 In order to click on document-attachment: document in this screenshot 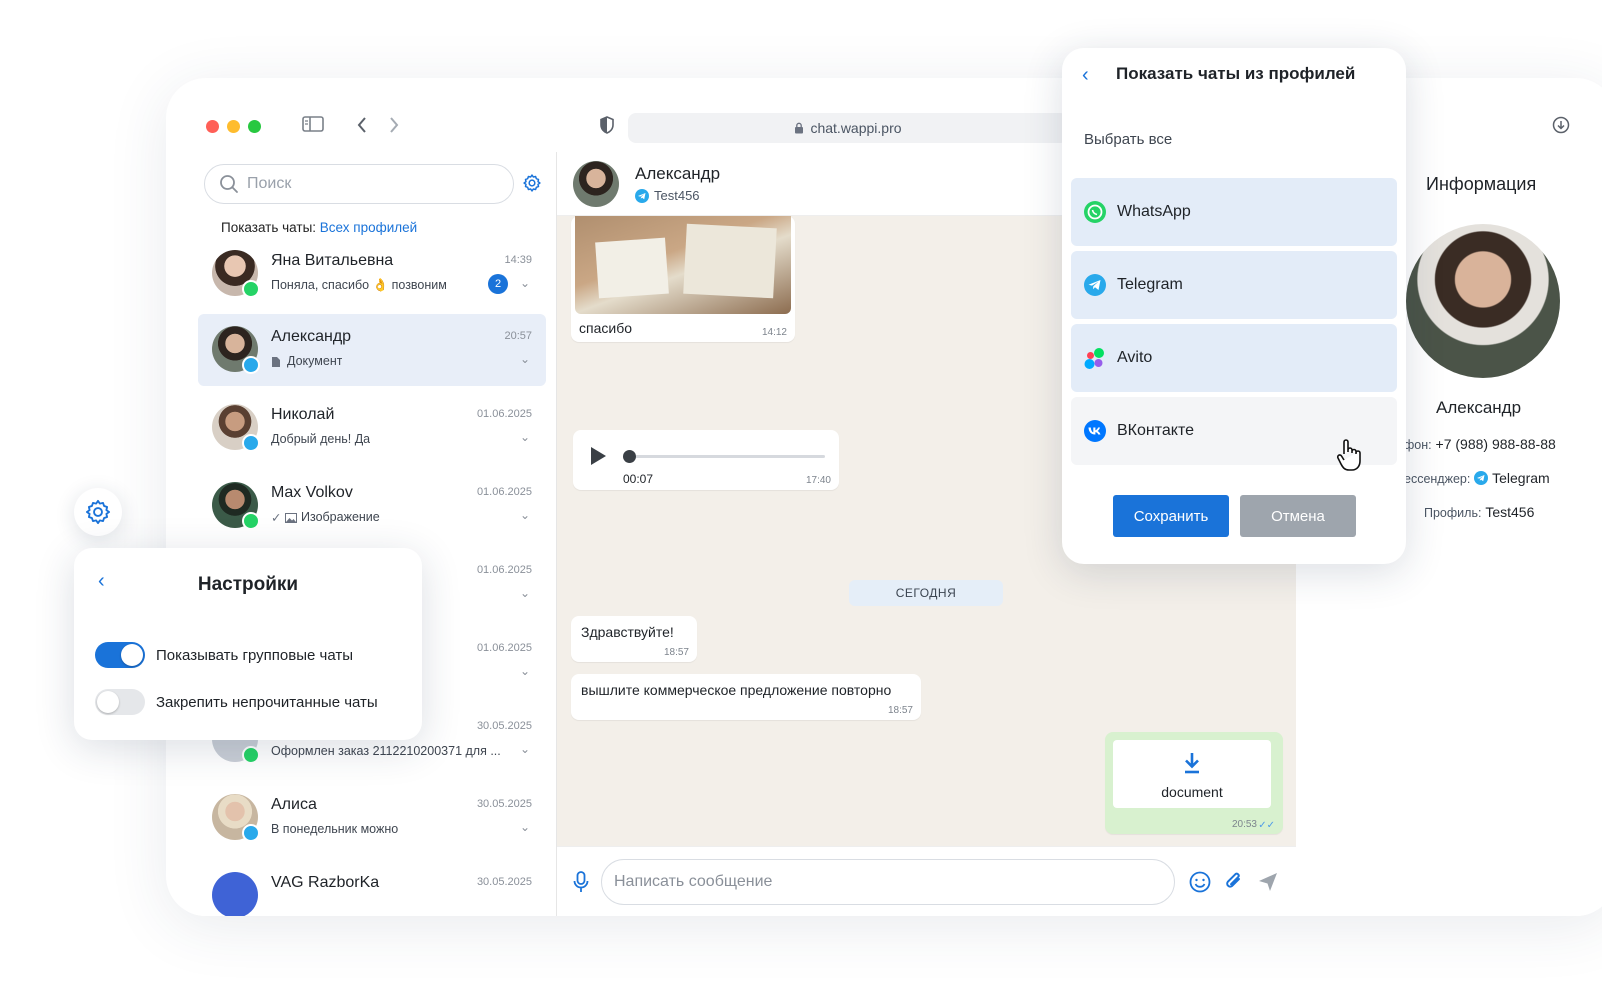, I will do `click(1192, 774)`.